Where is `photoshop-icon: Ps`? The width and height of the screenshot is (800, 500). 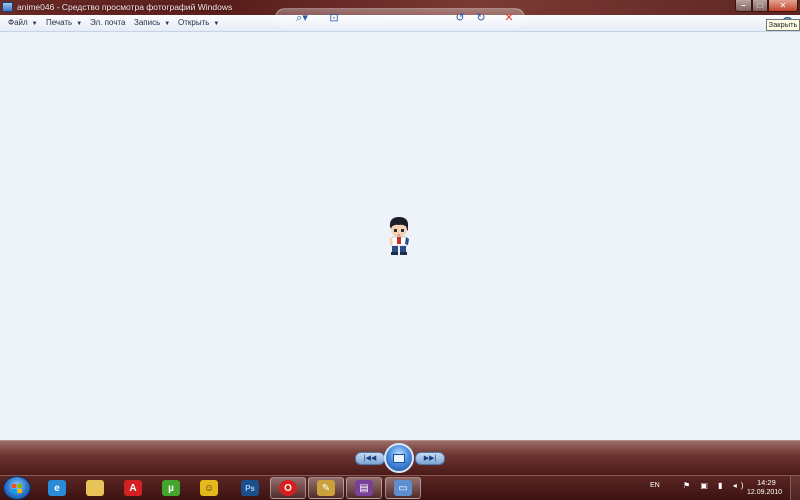 photoshop-icon: Ps is located at coordinates (250, 488).